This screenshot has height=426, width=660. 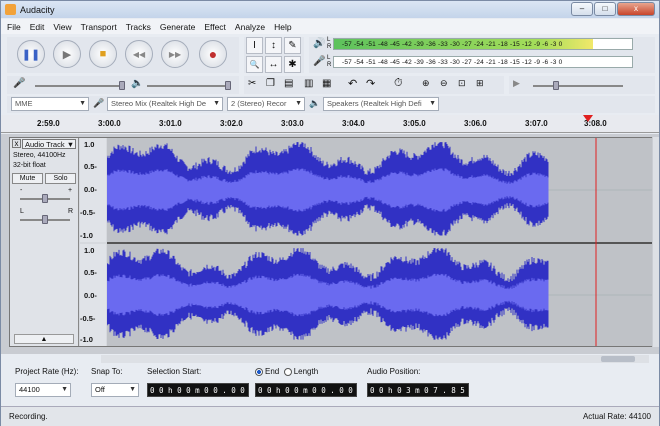 I want to click on skip-end-button: ▶▶, so click(x=175, y=54).